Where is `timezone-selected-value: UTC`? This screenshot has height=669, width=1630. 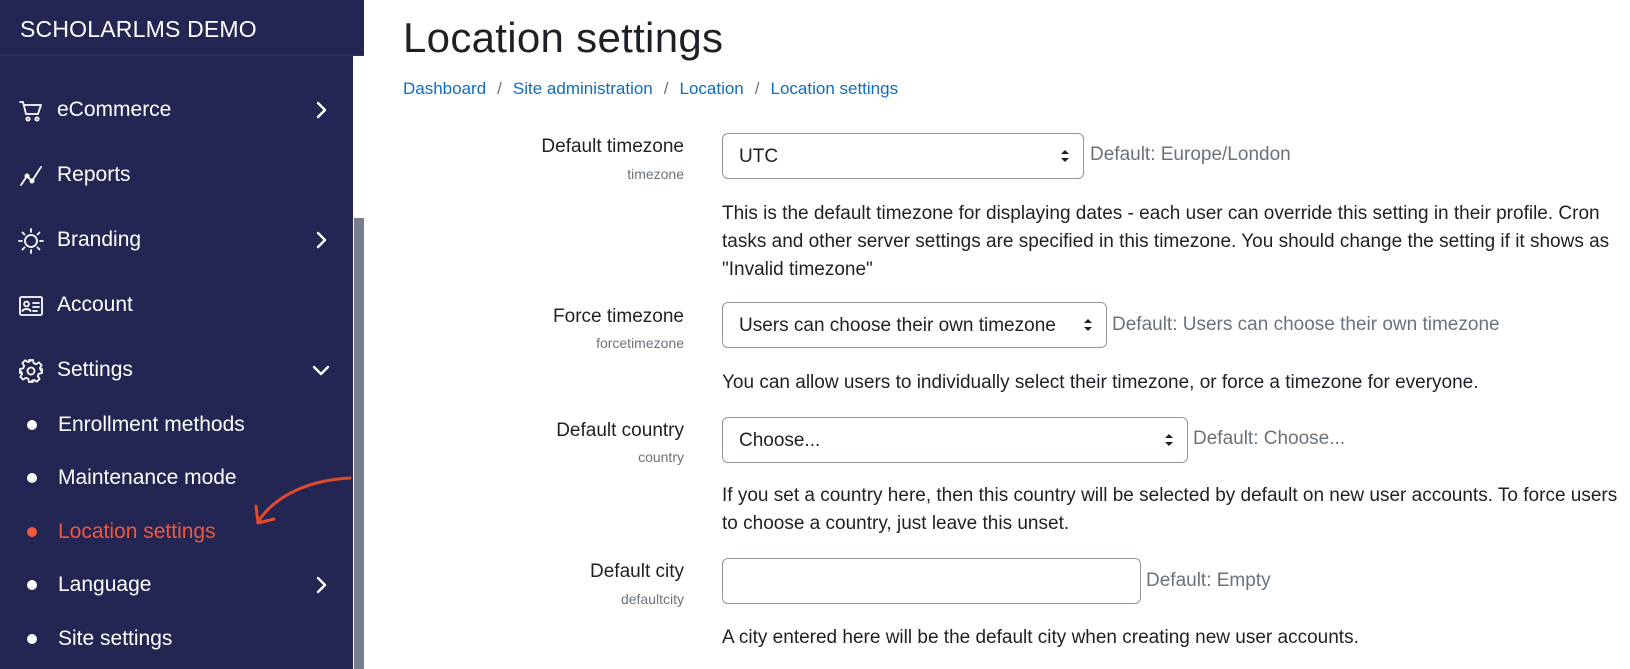 timezone-selected-value: UTC is located at coordinates (759, 156).